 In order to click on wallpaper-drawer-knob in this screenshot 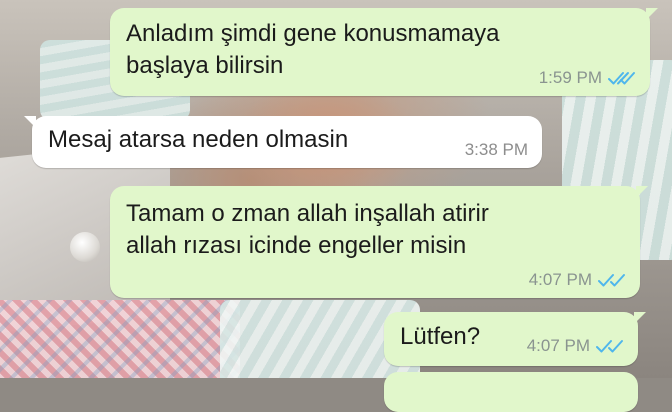, I will do `click(85, 247)`.